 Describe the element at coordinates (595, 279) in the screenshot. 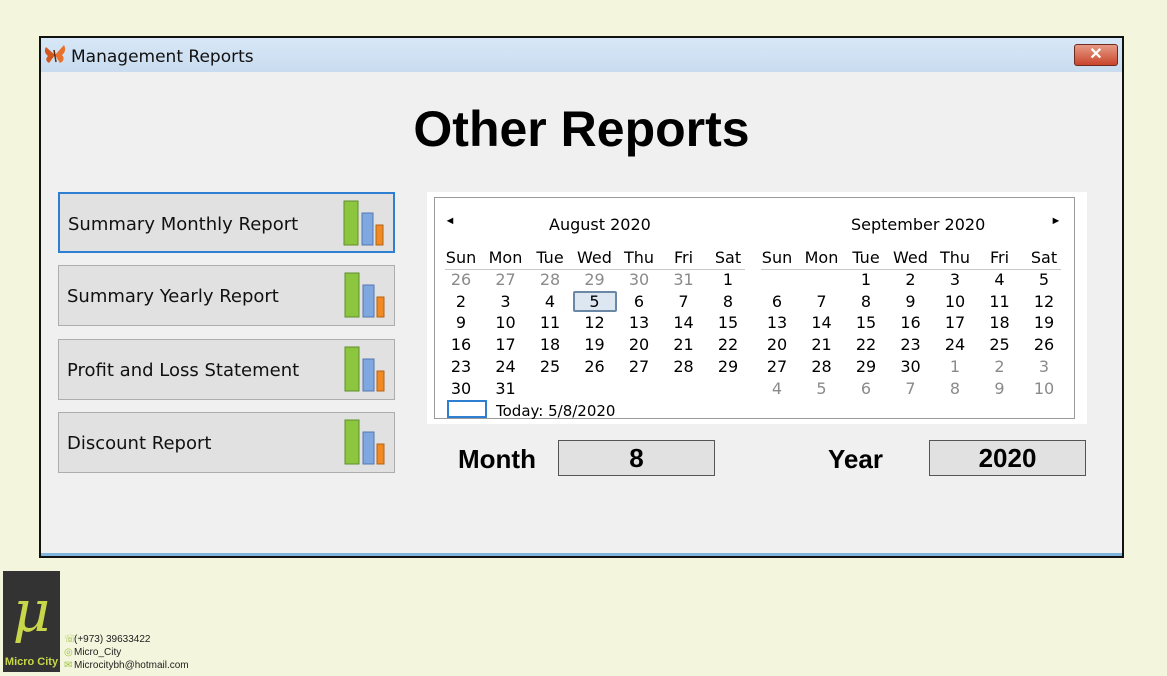

I see `calendar-day-adjacent: 29` at that location.